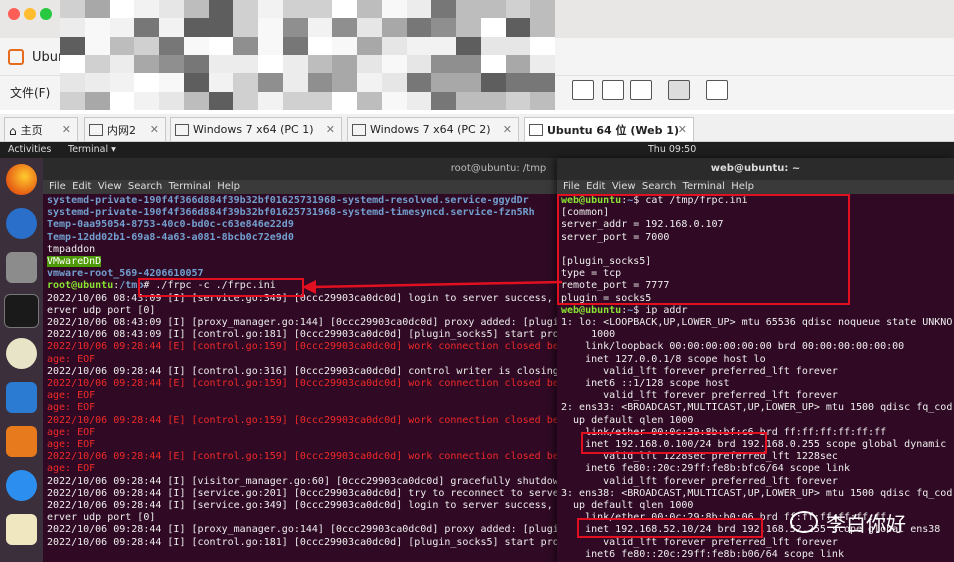 The image size is (954, 562). Describe the element at coordinates (30, 92) in the screenshot. I see `menu-file: 文件(F)` at that location.